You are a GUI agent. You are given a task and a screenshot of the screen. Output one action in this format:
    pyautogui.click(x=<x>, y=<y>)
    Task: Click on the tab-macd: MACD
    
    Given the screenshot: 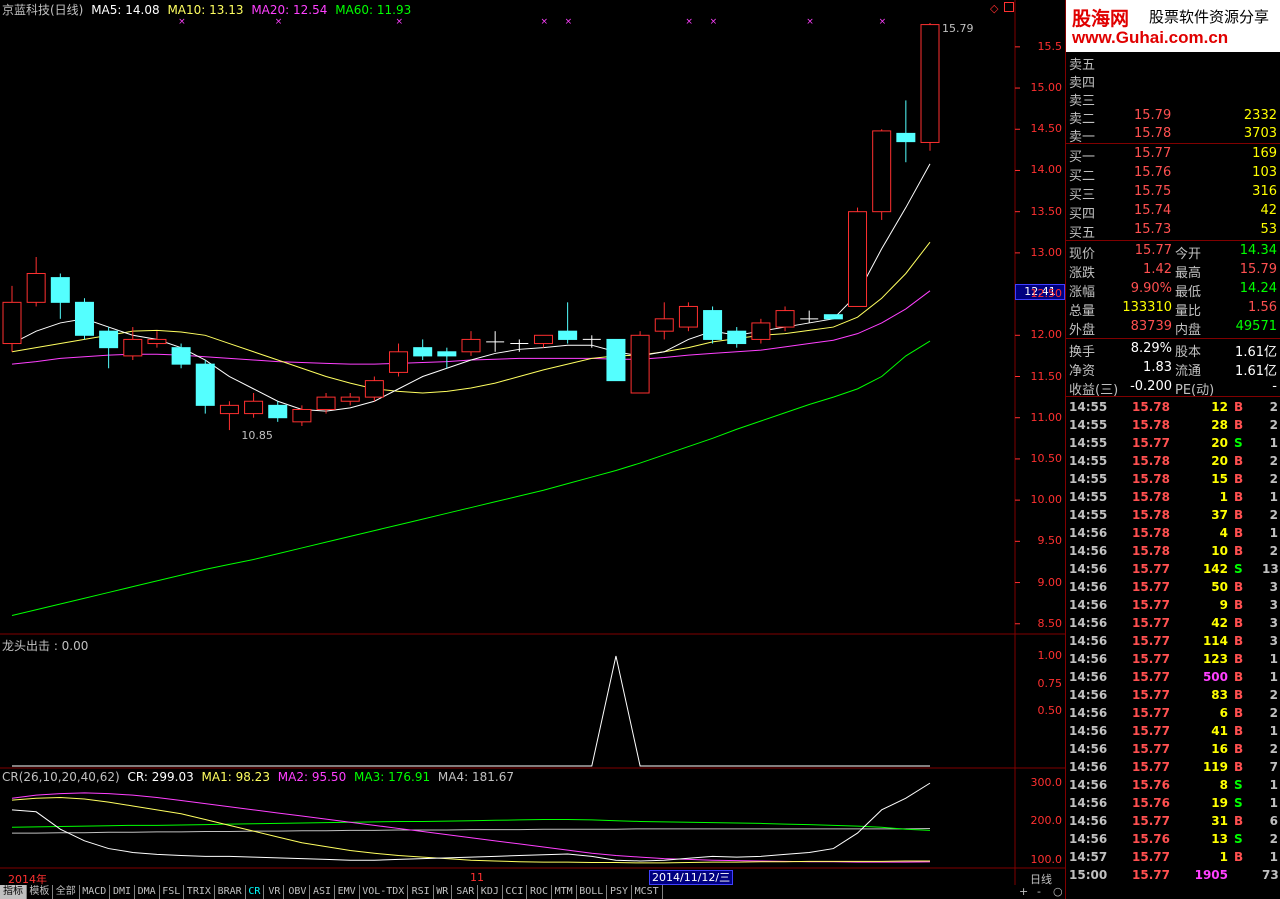 What is the action you would take?
    pyautogui.click(x=95, y=892)
    